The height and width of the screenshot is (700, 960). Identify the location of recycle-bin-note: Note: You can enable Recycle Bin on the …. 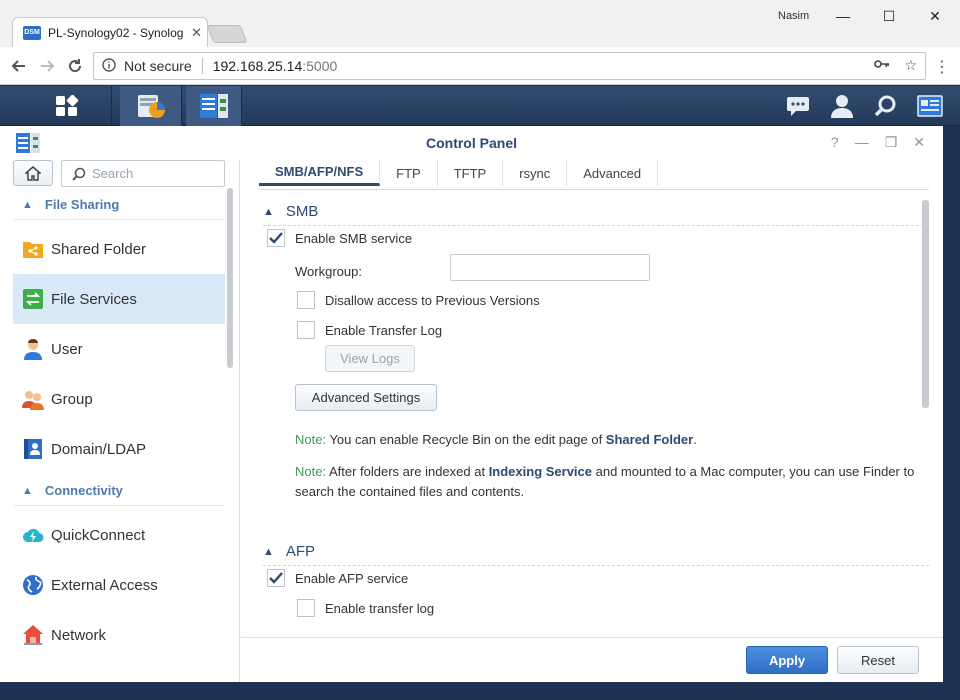
(610, 440).